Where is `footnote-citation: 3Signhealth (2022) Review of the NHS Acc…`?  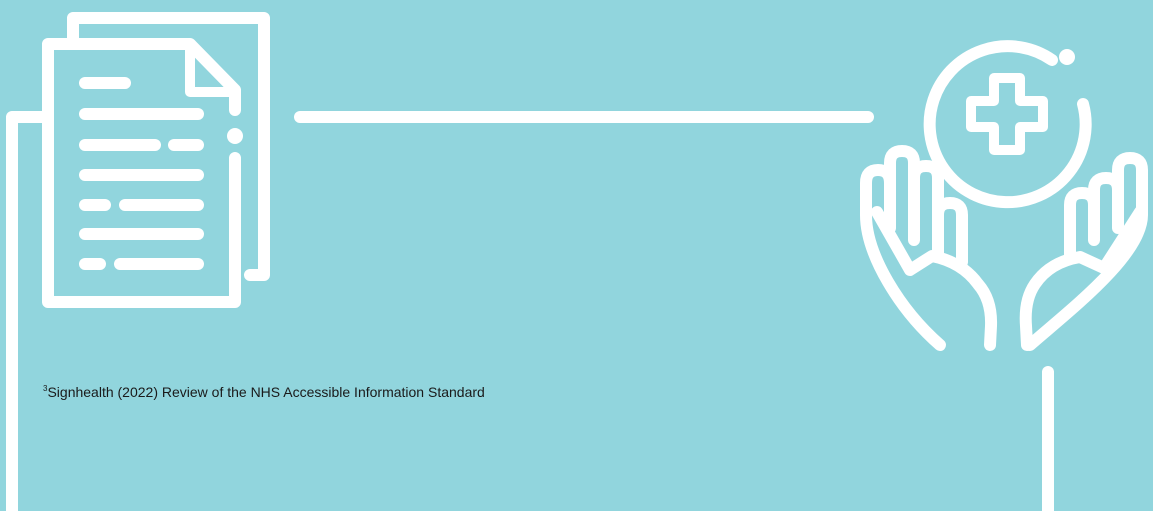 footnote-citation: 3Signhealth (2022) Review of the NHS Acc… is located at coordinates (264, 392).